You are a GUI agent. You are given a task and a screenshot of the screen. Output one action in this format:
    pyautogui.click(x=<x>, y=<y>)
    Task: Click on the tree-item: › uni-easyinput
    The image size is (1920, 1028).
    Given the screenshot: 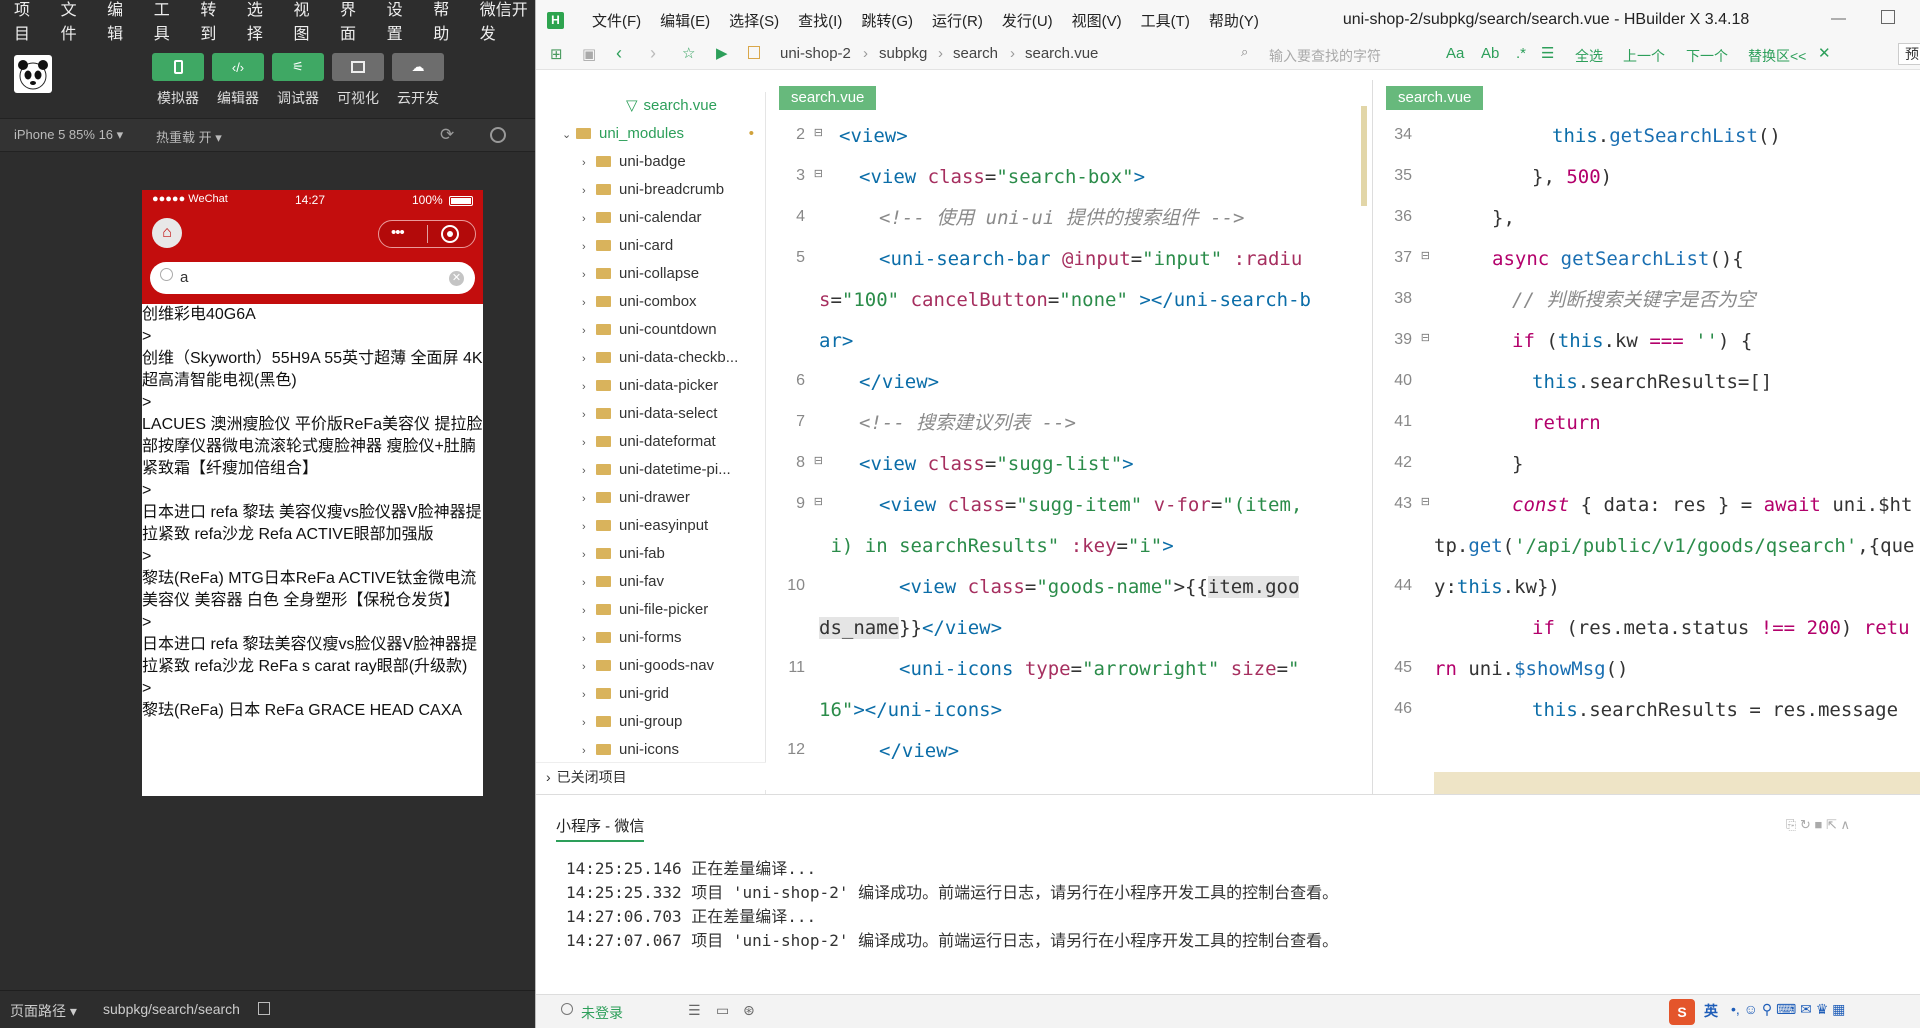 What is the action you would take?
    pyautogui.click(x=645, y=526)
    